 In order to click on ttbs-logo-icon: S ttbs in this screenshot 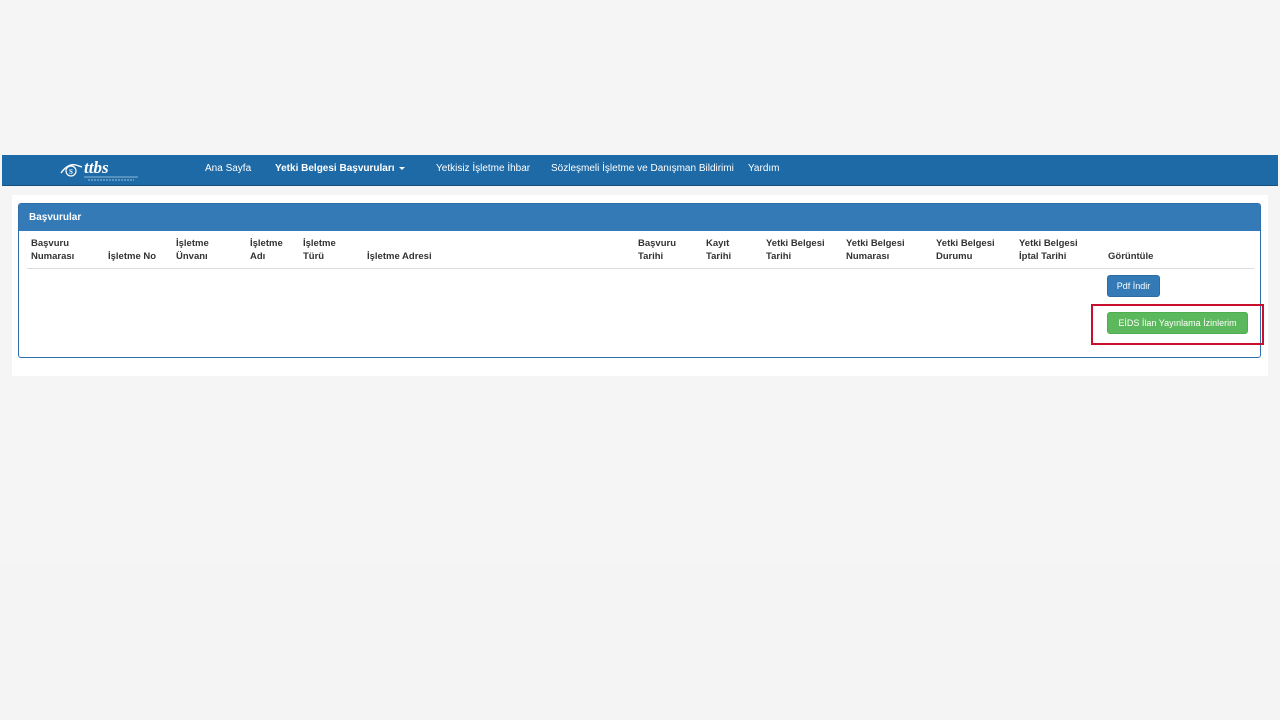, I will do `click(100, 170)`.